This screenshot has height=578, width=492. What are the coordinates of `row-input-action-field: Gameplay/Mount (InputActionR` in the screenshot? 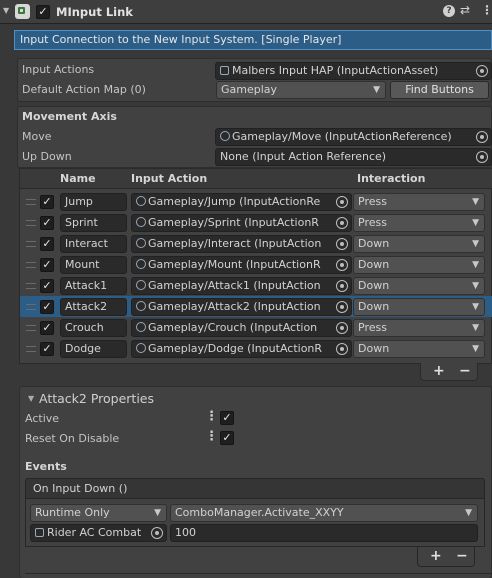 It's located at (241, 265).